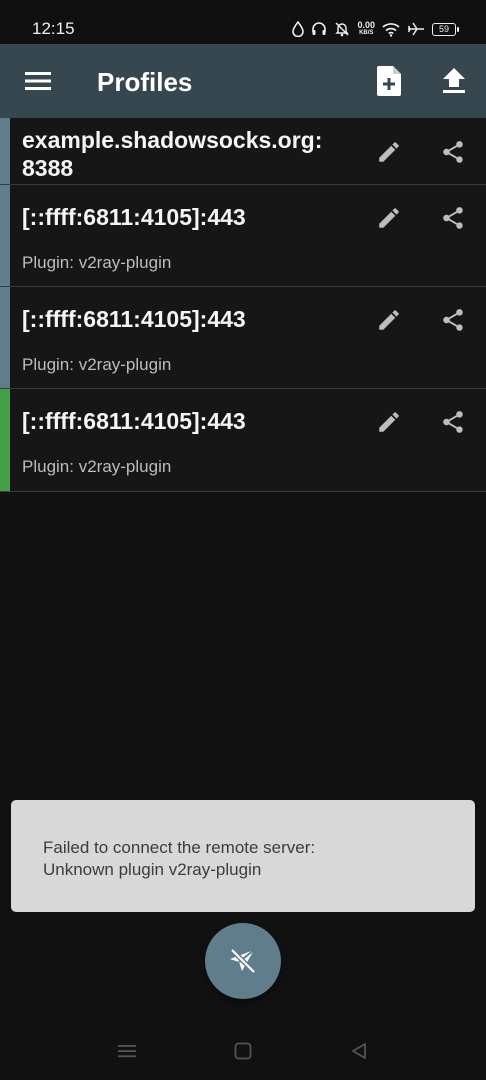  What do you see at coordinates (179, 847) in the screenshot?
I see `snackbar-message-line1: Failed to connect the remote server:` at bounding box center [179, 847].